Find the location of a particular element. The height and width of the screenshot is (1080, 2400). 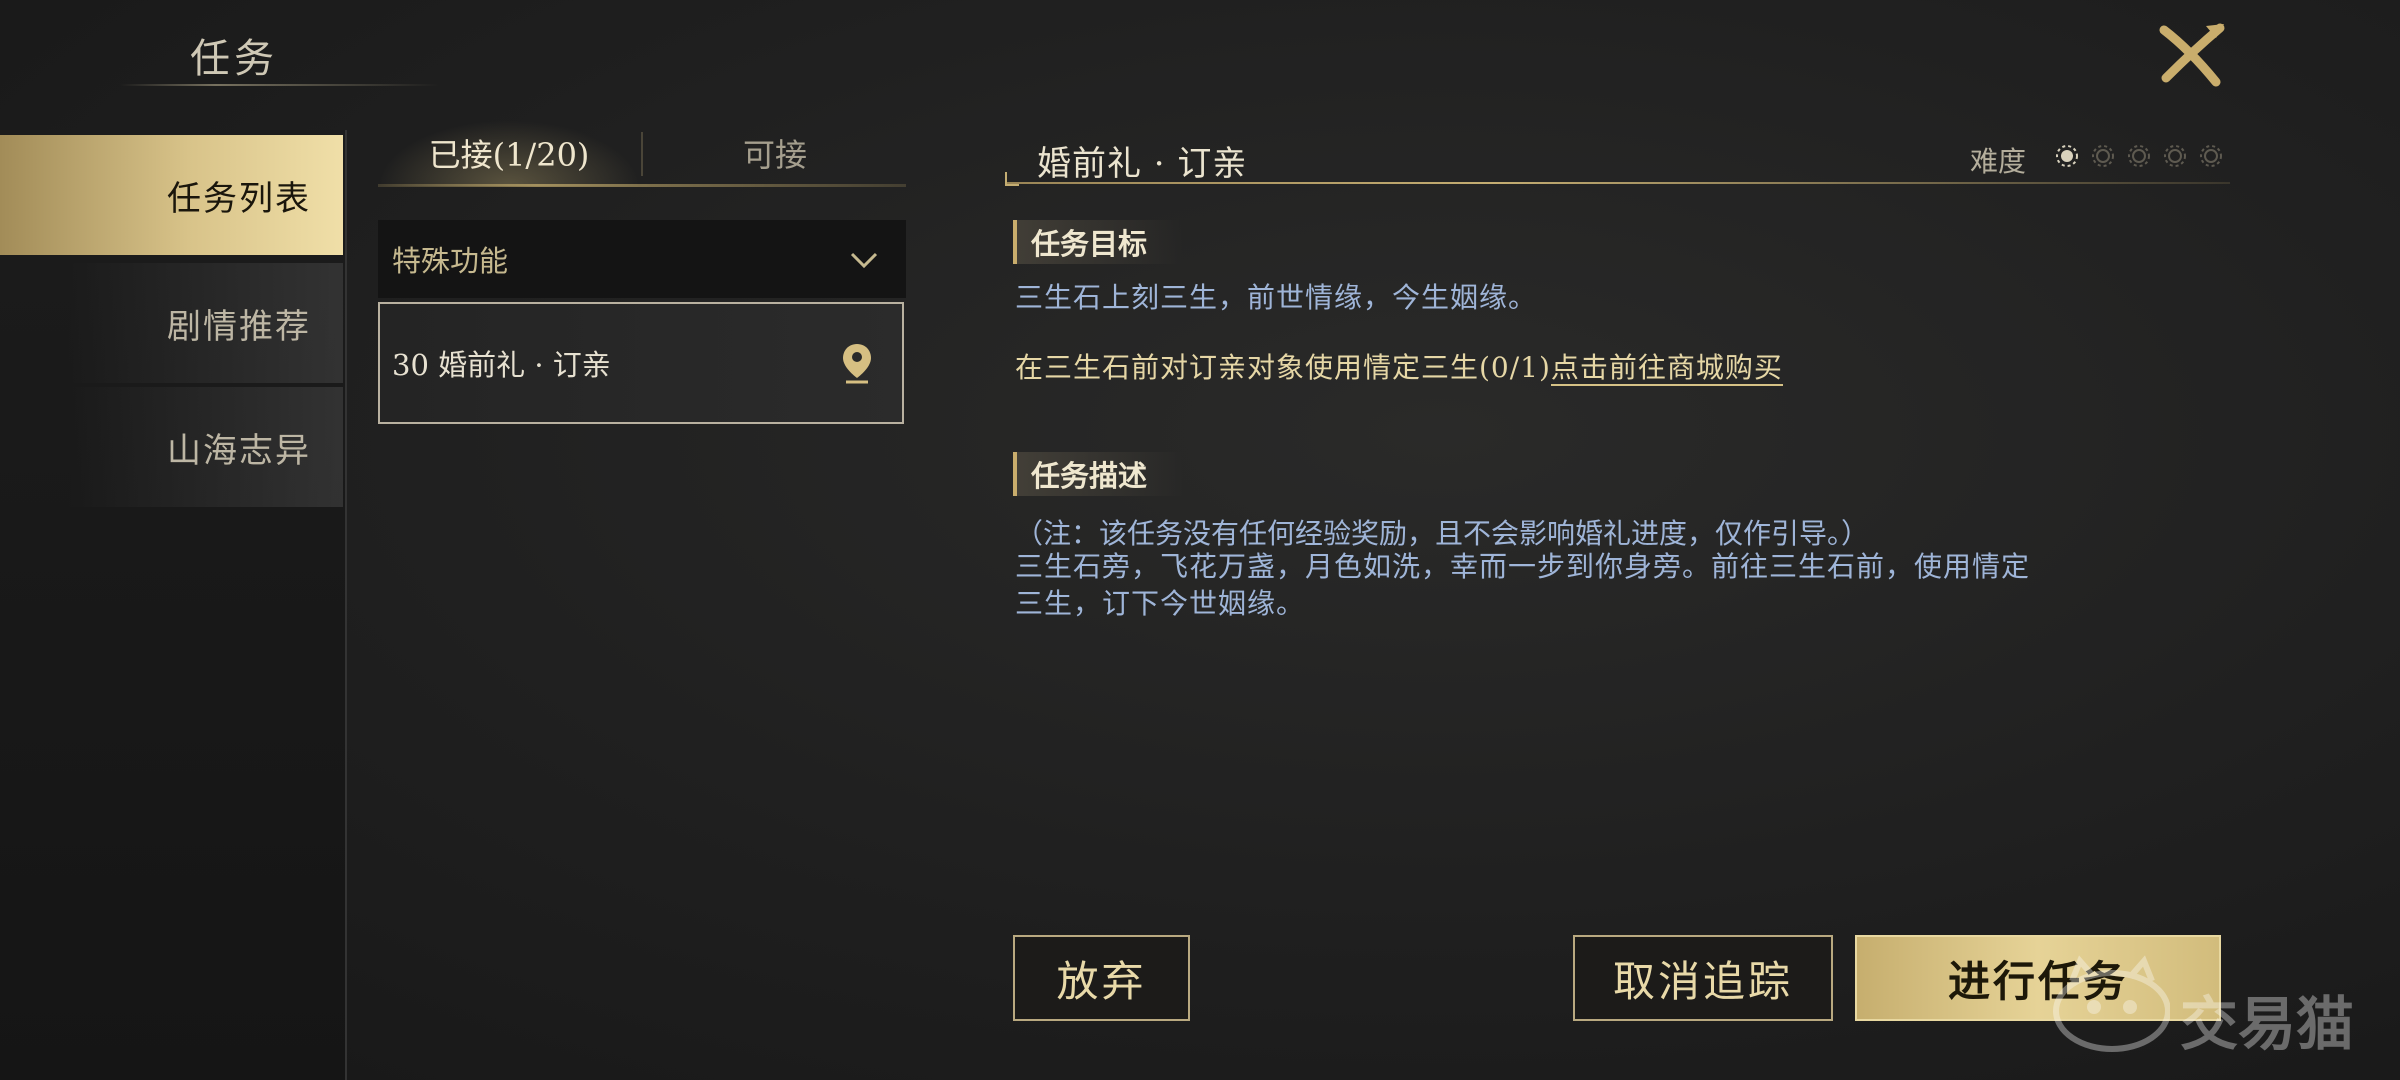

sidebar-item-label: 剧情推荐 is located at coordinates (239, 326).